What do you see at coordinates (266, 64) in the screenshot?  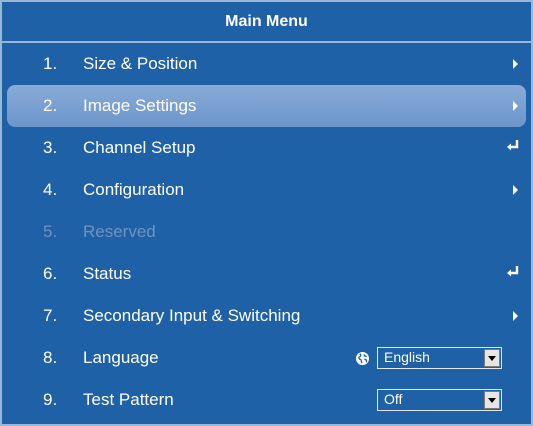 I see `menu-item-size-position: 1. Size & Position` at bounding box center [266, 64].